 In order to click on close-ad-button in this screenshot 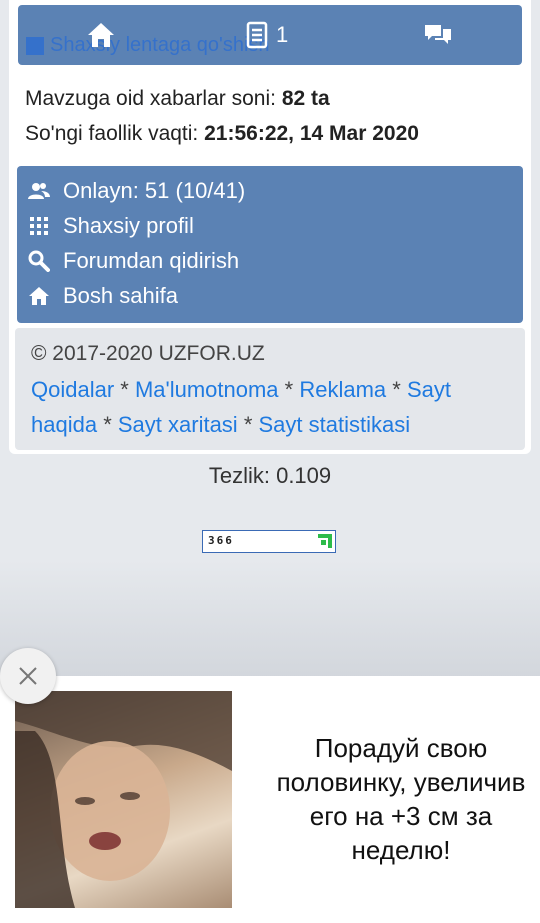, I will do `click(28, 676)`.